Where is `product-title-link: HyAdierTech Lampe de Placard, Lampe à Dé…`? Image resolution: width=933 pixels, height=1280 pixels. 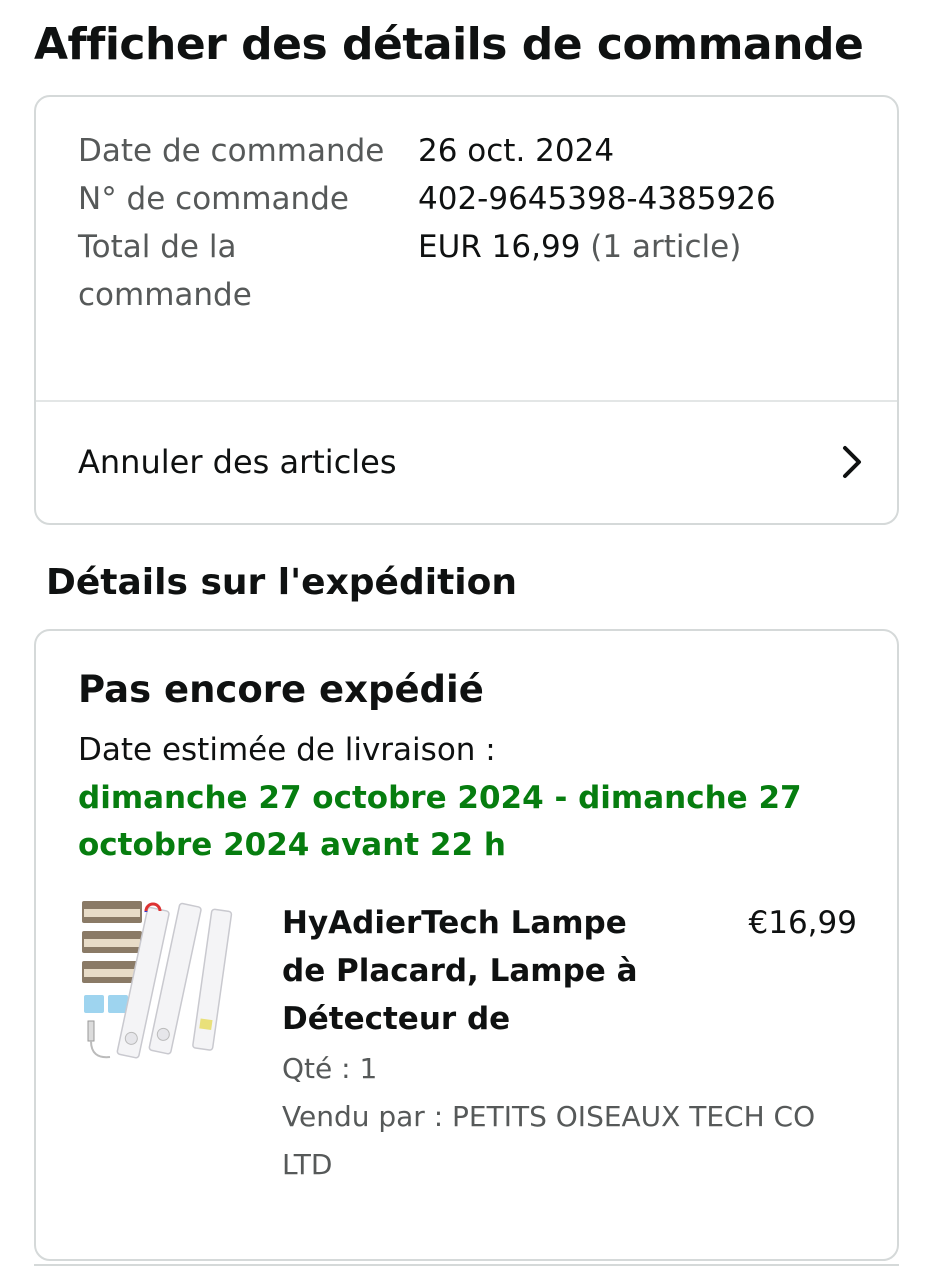
product-title-link: HyAdierTech Lampe de Placard, Lampe à Dé… is located at coordinates (472, 971).